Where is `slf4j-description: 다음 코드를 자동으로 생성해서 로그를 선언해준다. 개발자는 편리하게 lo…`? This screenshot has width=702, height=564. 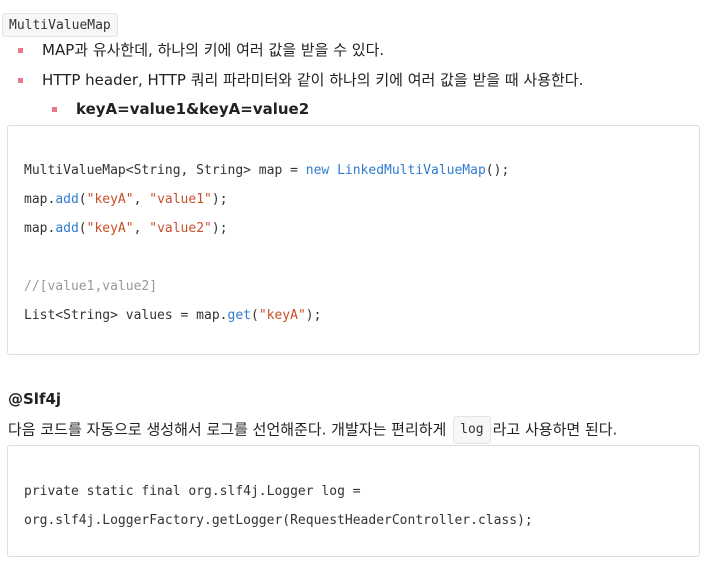
slf4j-description: 다음 코드를 자동으로 생성해서 로그를 선언해준다. 개발자는 편리하게 lo… is located at coordinates (312, 430).